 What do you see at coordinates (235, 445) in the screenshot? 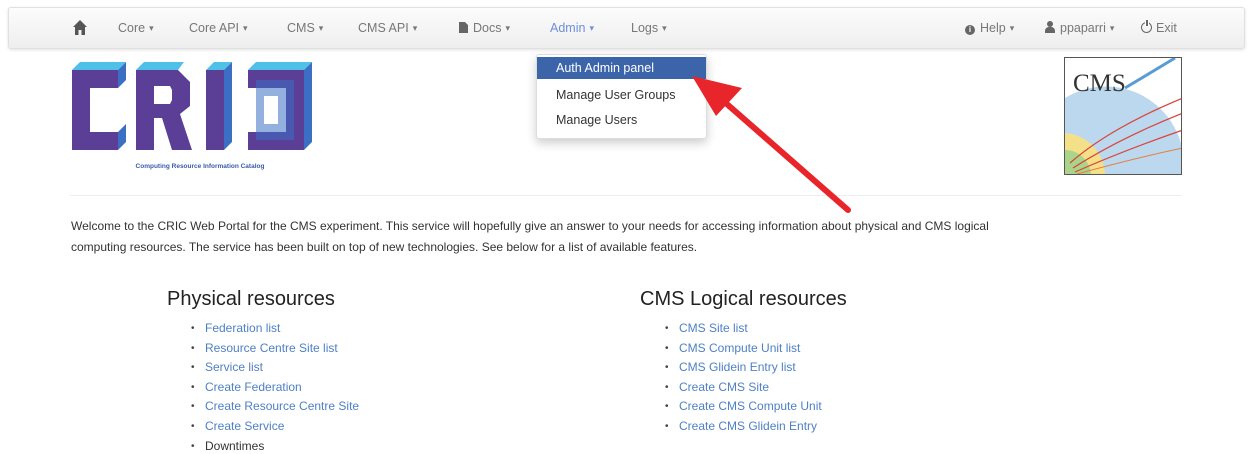
I see `downtimes-label: Downtimes` at bounding box center [235, 445].